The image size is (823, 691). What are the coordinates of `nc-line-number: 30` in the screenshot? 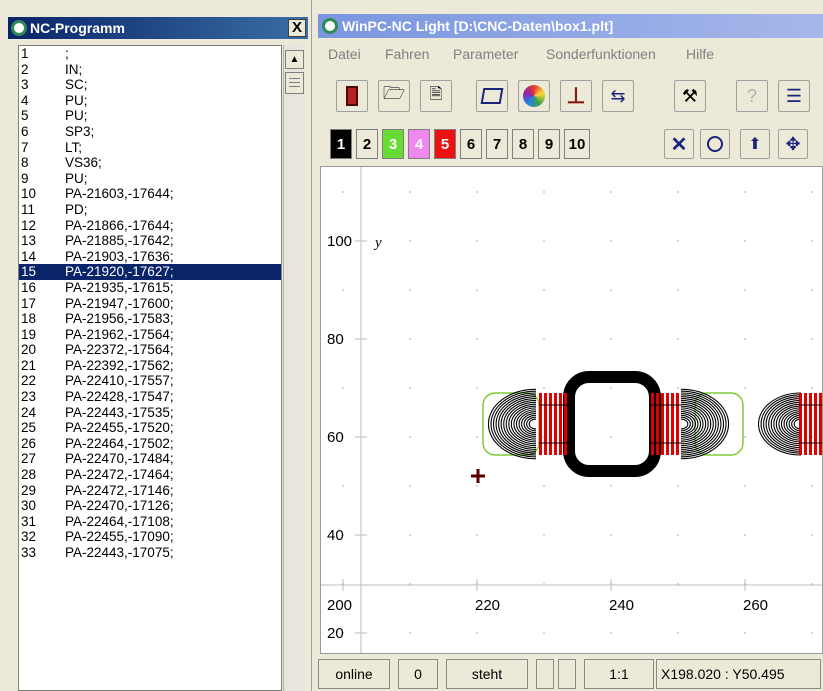 It's located at (29, 506).